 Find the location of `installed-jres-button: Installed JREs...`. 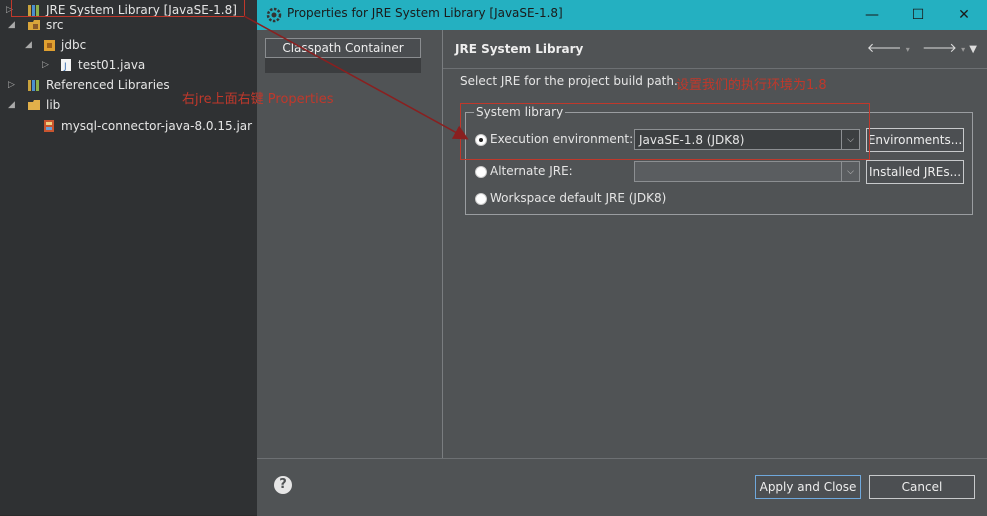

installed-jres-button: Installed JREs... is located at coordinates (915, 172).